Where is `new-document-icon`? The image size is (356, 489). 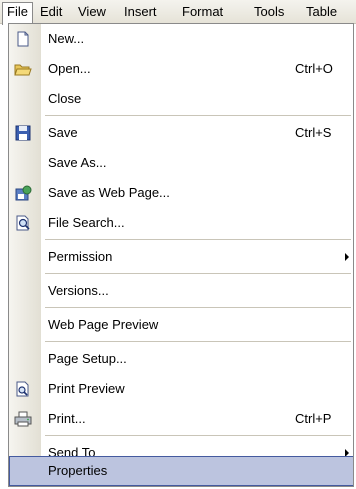
new-document-icon is located at coordinates (23, 39).